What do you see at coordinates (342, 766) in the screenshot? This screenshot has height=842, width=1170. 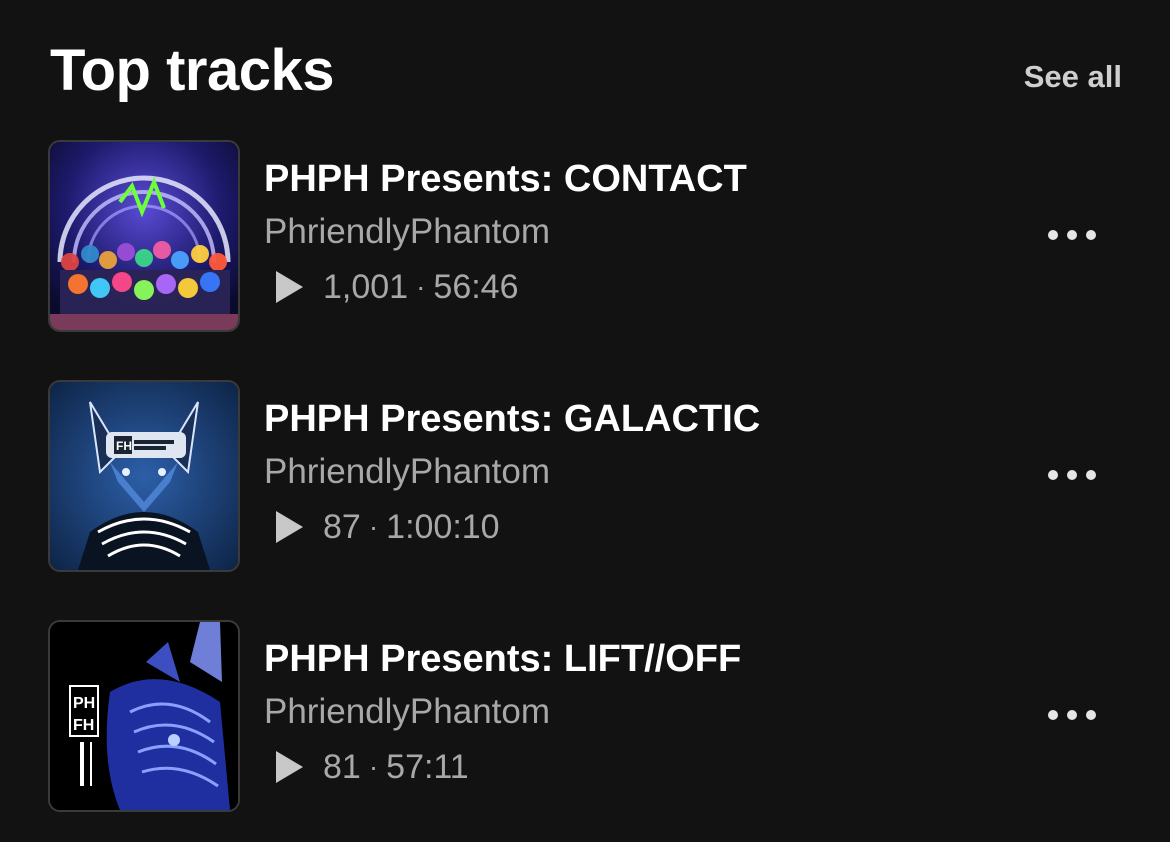 I see `play-count: 81` at bounding box center [342, 766].